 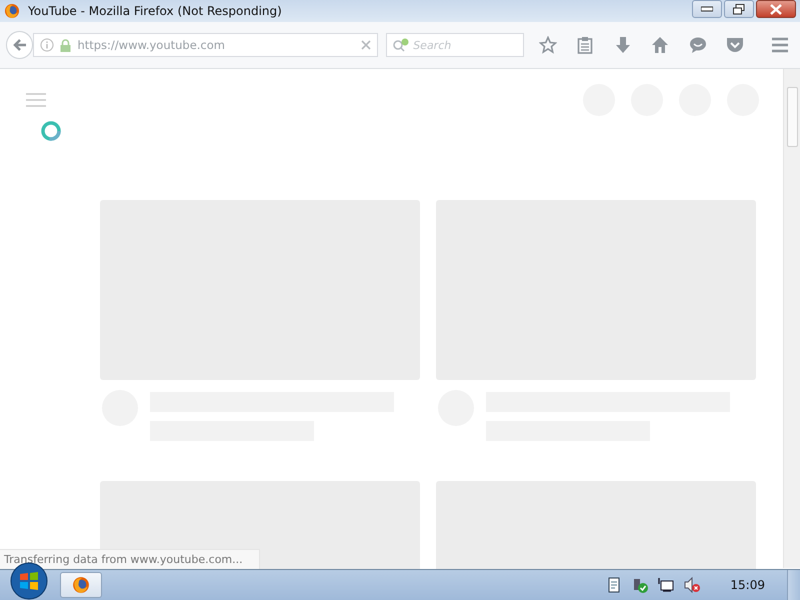 I want to click on loading-spinner-icon, so click(x=51, y=131).